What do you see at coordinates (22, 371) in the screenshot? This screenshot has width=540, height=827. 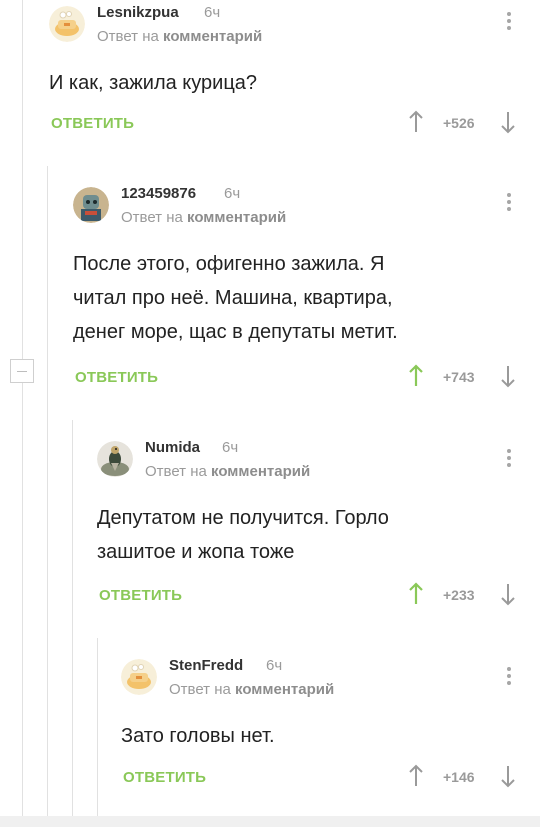 I see `collapse-thread-button` at bounding box center [22, 371].